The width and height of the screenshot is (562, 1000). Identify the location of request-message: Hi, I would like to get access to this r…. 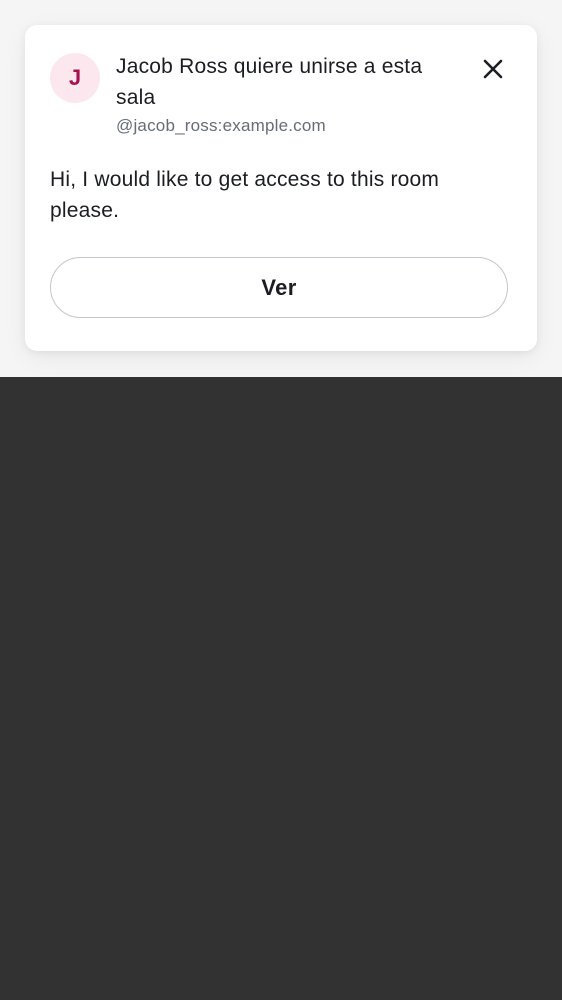
(245, 195).